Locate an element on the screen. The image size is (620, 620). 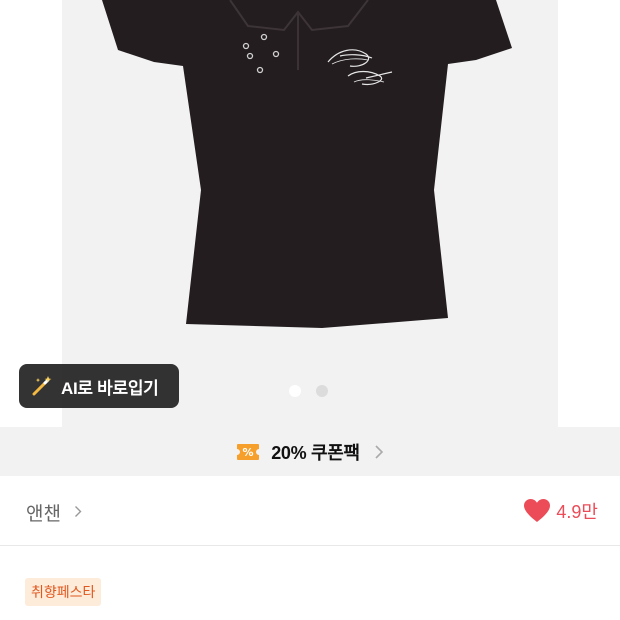
ai-try-on-button: AI로 바로입기 is located at coordinates (99, 386).